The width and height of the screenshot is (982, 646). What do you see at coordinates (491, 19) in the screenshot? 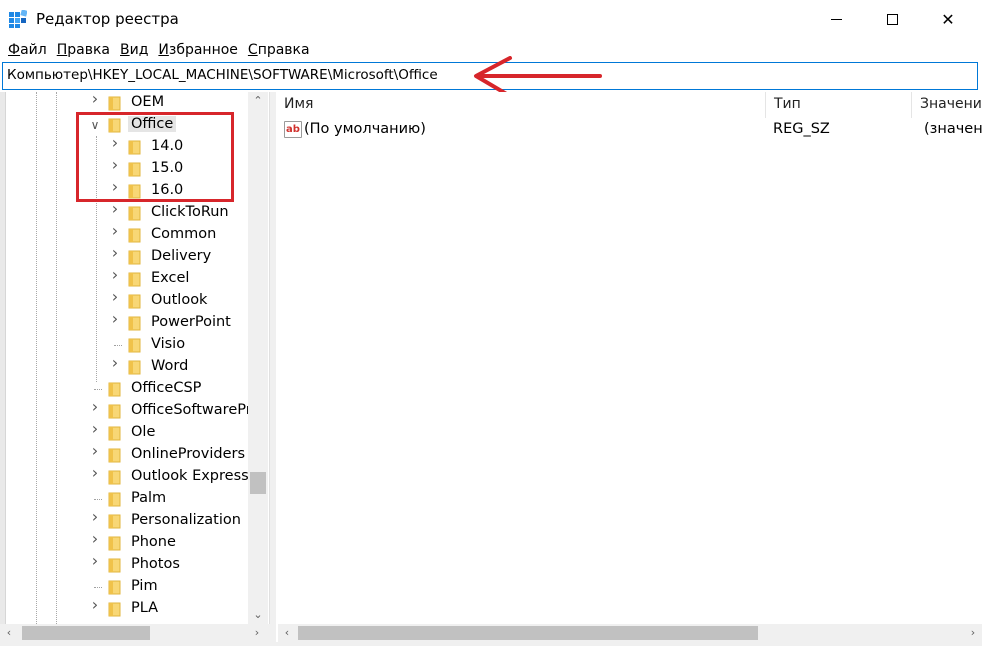
I see `title-bar: Редактор реестра ✕` at bounding box center [491, 19].